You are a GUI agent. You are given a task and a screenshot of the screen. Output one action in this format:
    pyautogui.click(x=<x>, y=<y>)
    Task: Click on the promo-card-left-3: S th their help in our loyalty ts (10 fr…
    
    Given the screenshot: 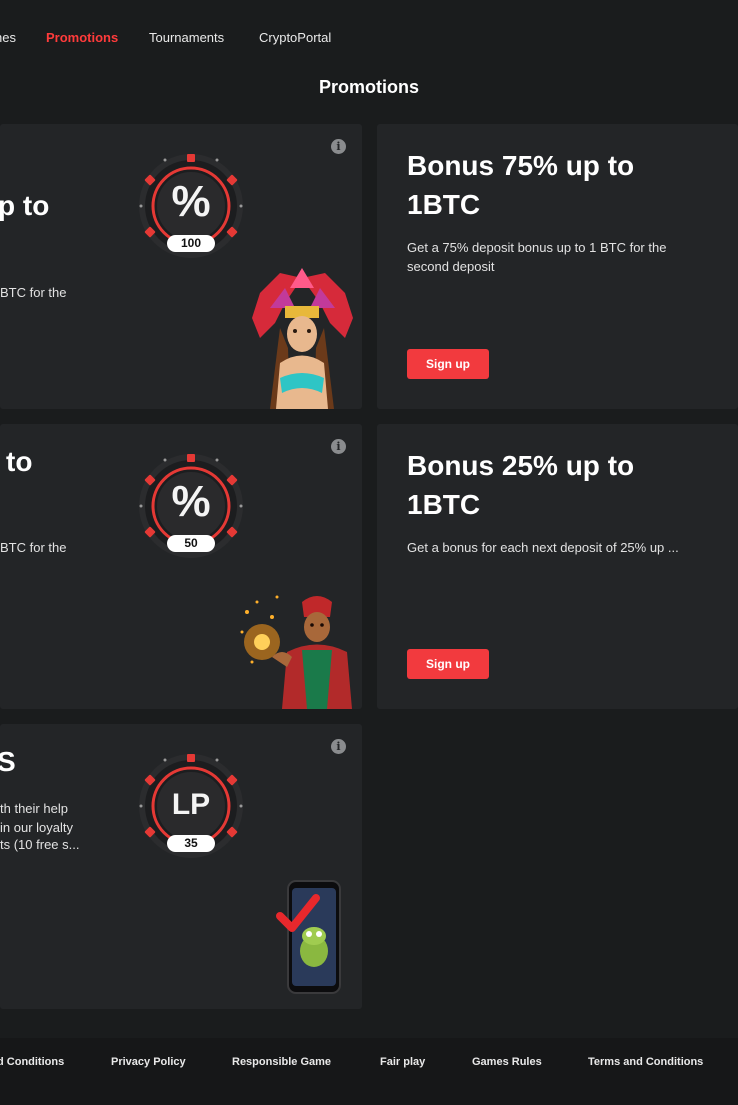 What is the action you would take?
    pyautogui.click(x=181, y=866)
    